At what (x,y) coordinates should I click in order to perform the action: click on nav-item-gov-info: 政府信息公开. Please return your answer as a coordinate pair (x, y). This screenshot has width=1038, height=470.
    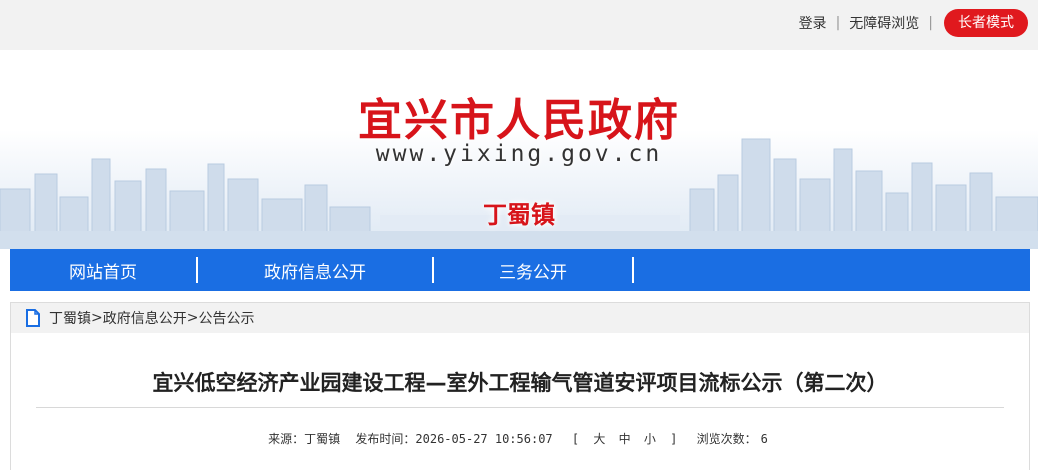
    Looking at the image, I should click on (315, 270).